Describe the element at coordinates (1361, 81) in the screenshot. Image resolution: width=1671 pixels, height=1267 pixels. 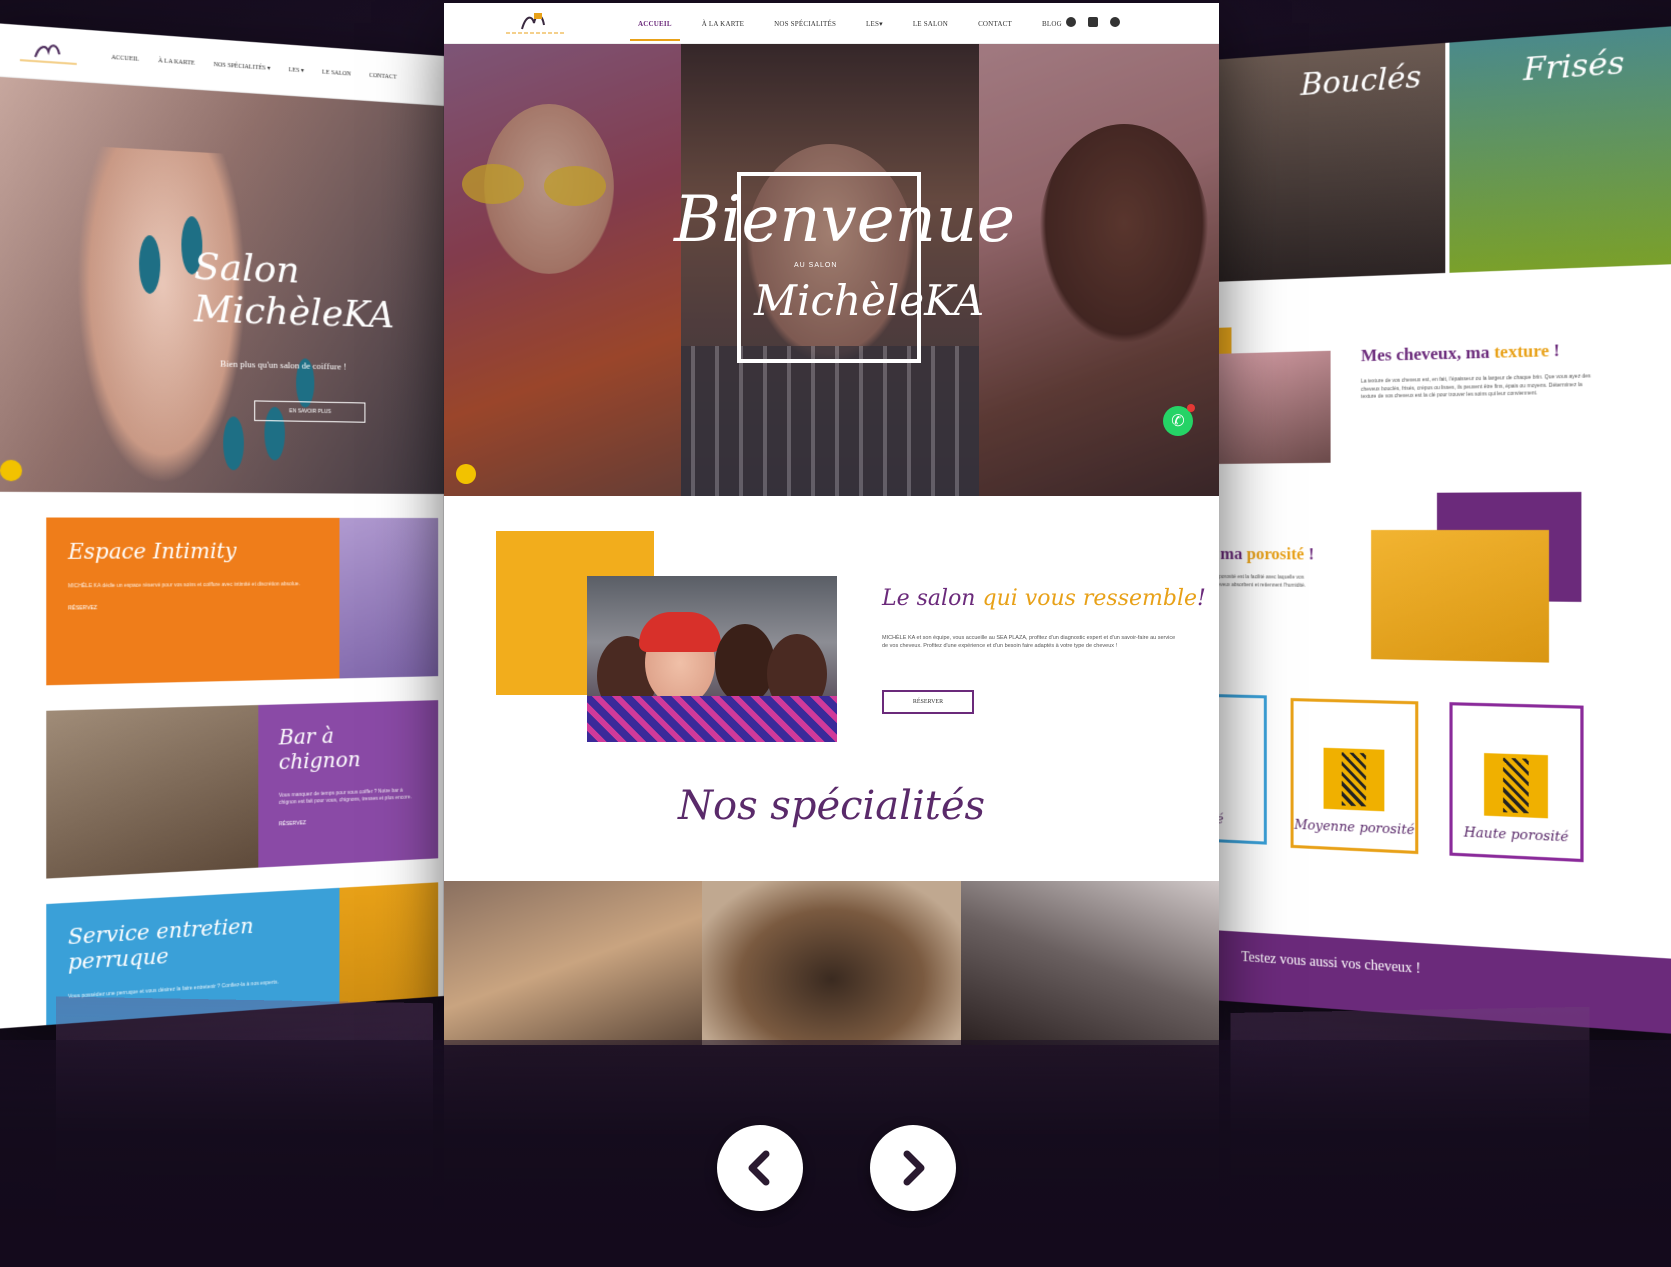
I see `hero-col-label: Bouclés` at that location.